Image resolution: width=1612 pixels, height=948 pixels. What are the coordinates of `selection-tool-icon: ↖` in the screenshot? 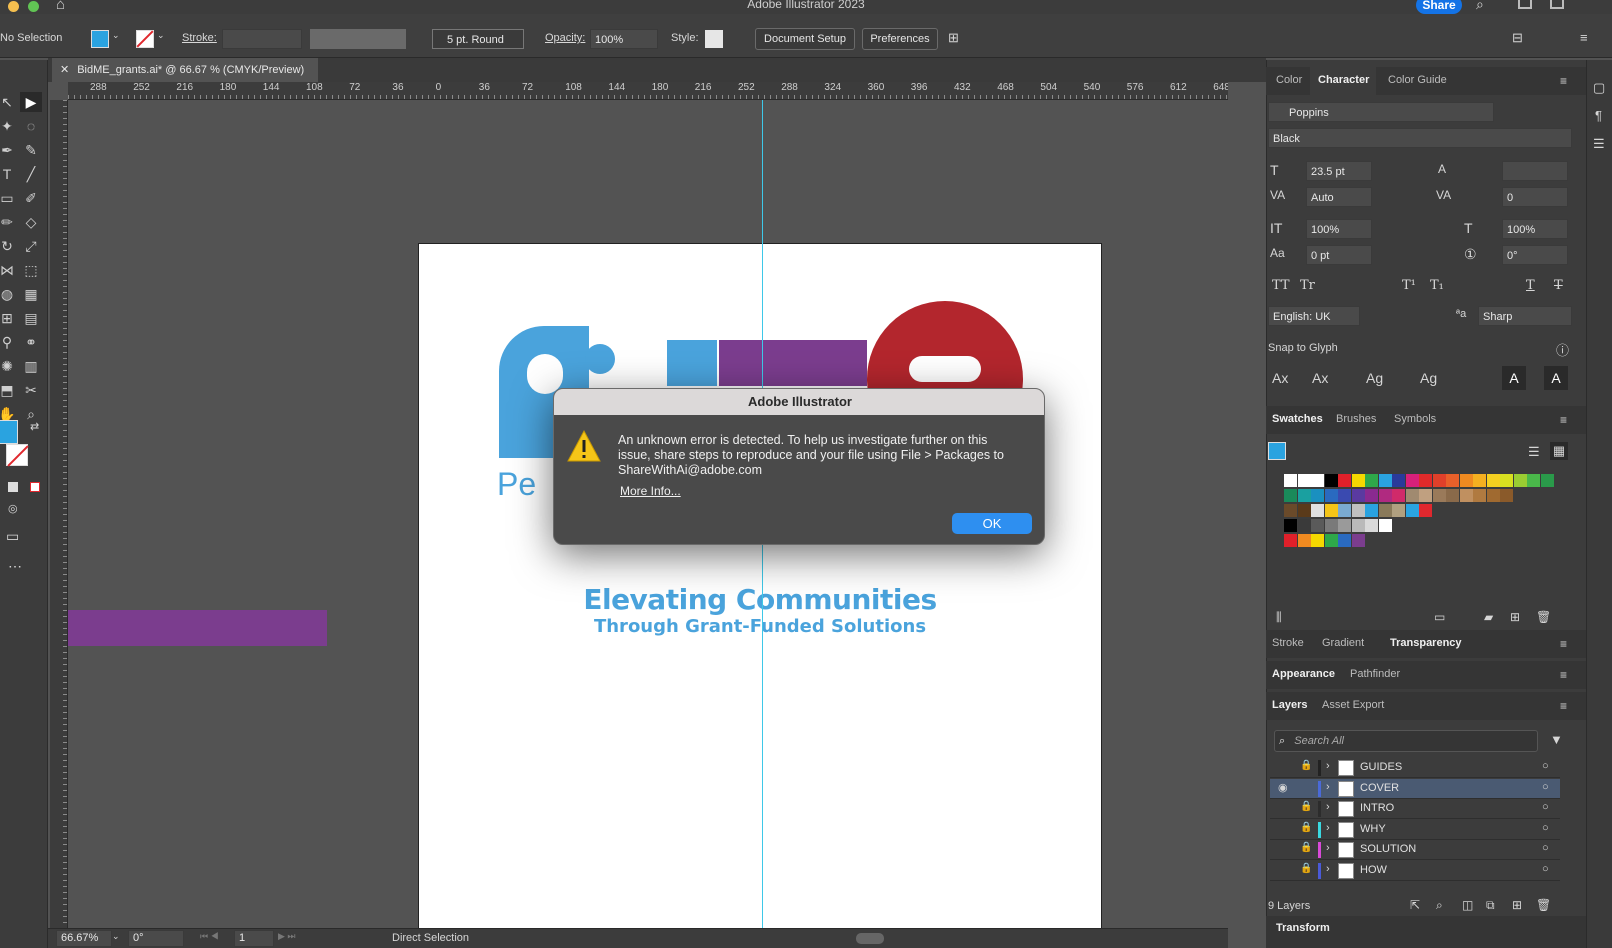 It's located at (9, 102).